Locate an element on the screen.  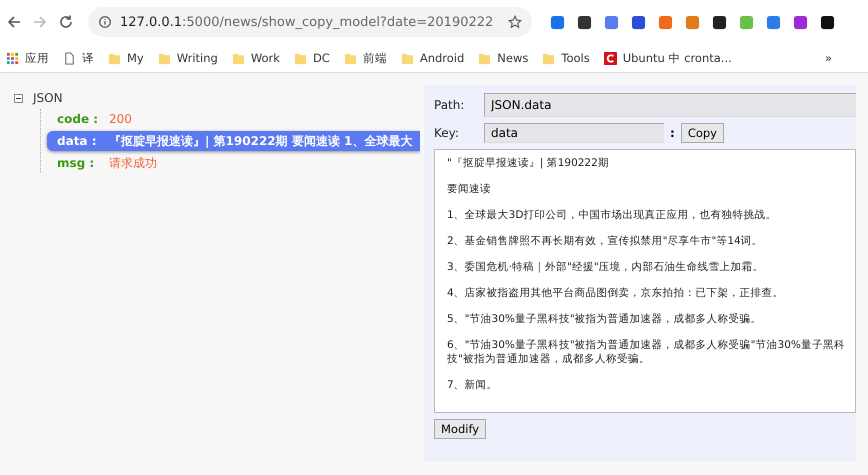
collapse-icon is located at coordinates (18, 98).